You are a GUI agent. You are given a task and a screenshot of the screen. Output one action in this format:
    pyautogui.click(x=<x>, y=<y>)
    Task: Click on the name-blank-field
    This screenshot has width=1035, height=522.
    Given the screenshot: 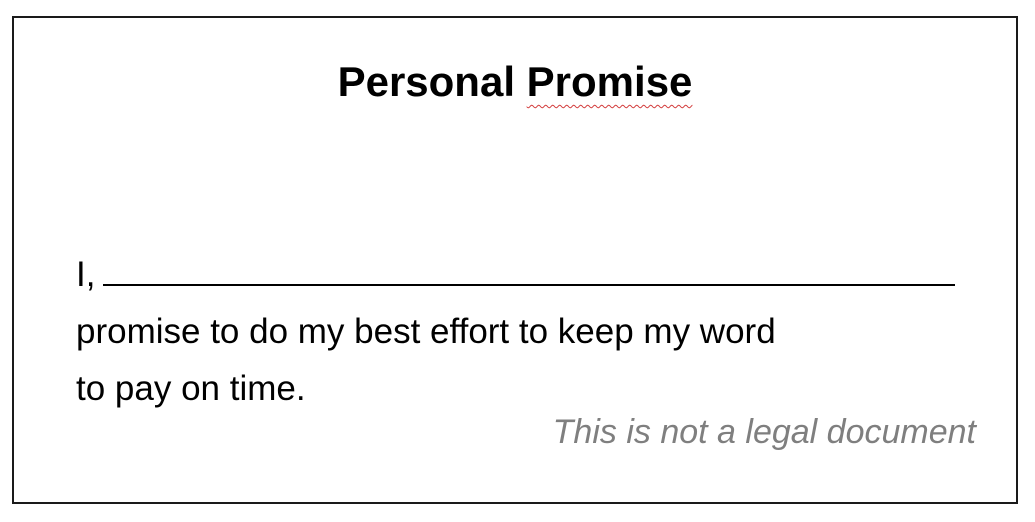 What is the action you would take?
    pyautogui.click(x=529, y=270)
    